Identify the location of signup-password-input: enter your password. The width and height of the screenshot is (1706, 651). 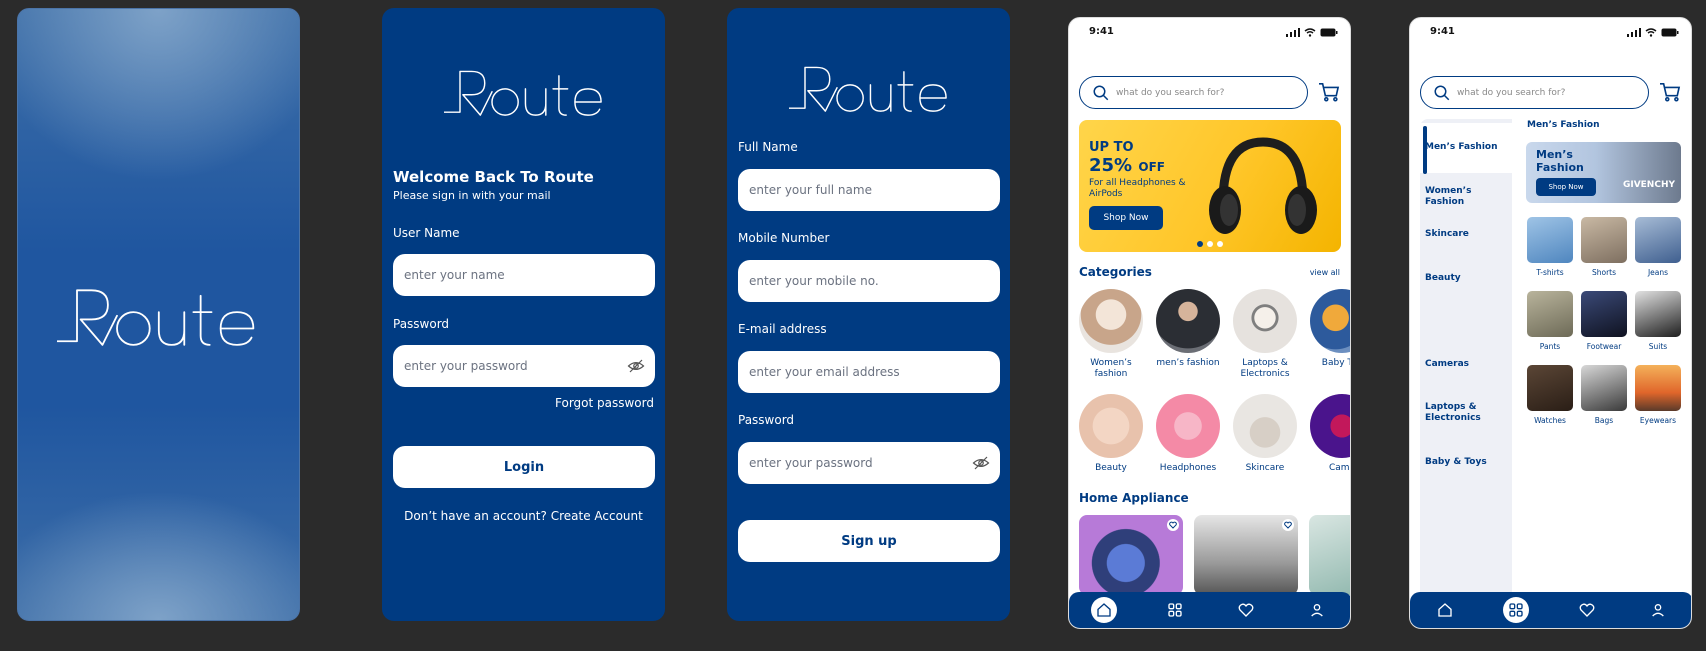
(869, 463).